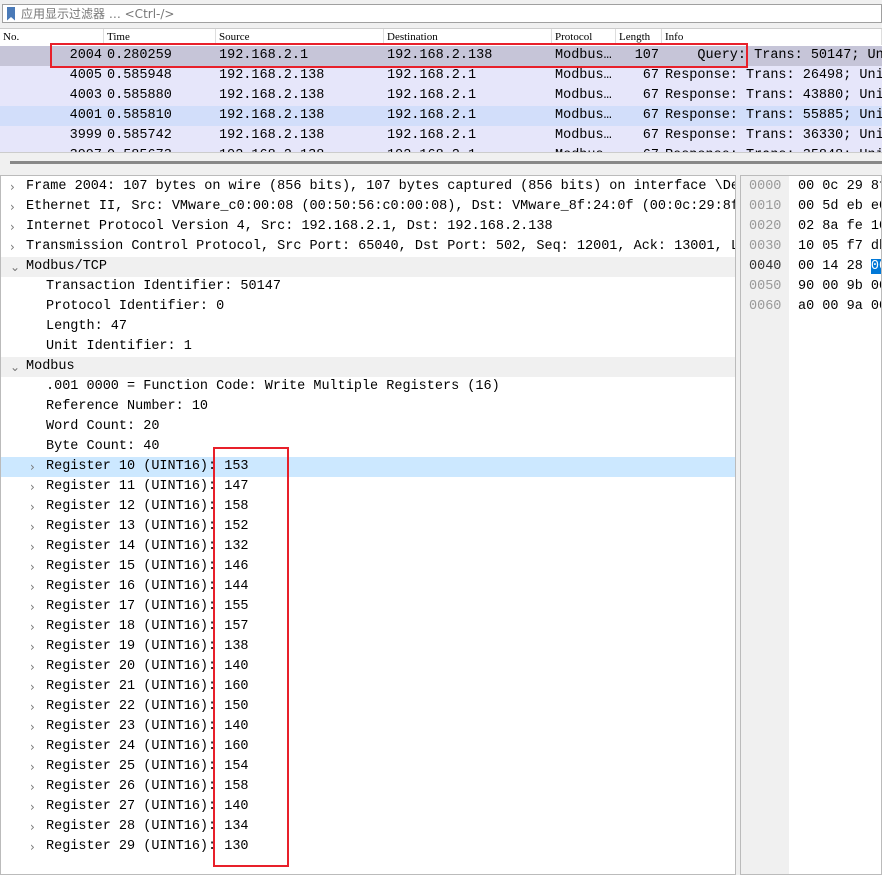 This screenshot has height=875, width=882. What do you see at coordinates (368, 727) in the screenshot?
I see `register-tree-item: › Register 23 (UINT16): 140` at bounding box center [368, 727].